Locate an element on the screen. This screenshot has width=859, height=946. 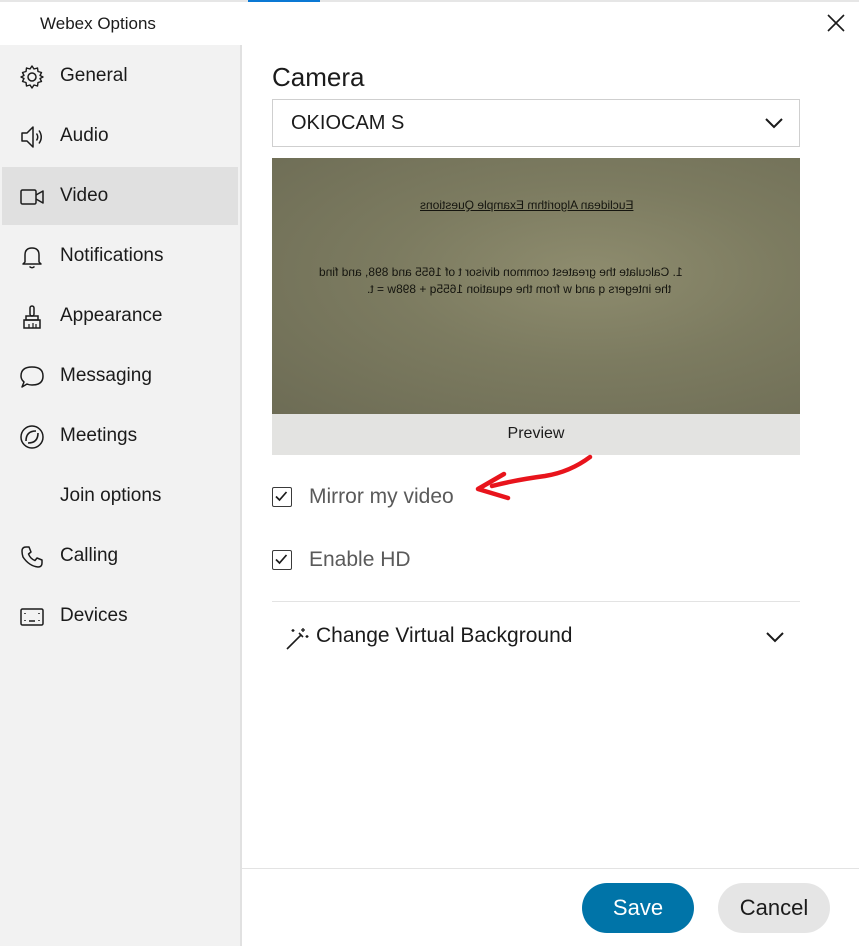
sidebar-item-messaging: Messaging is located at coordinates (120, 376).